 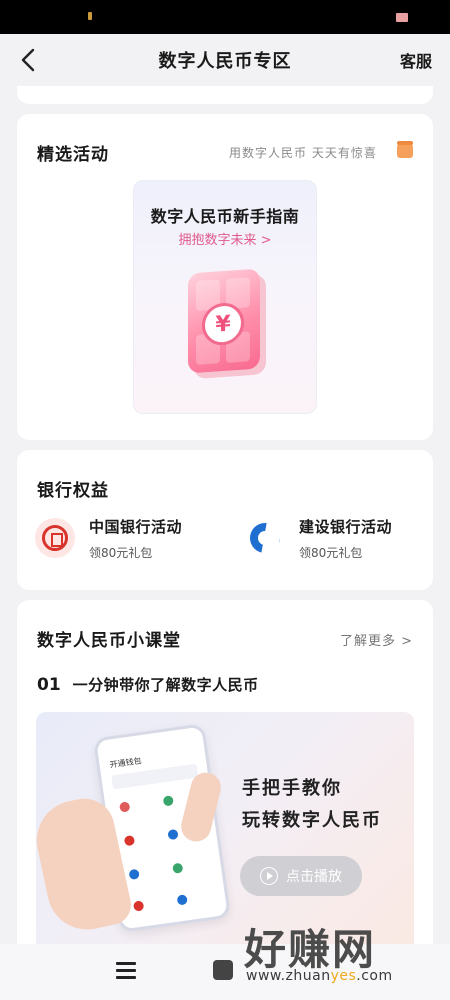 I want to click on home-icon, so click(x=223, y=970).